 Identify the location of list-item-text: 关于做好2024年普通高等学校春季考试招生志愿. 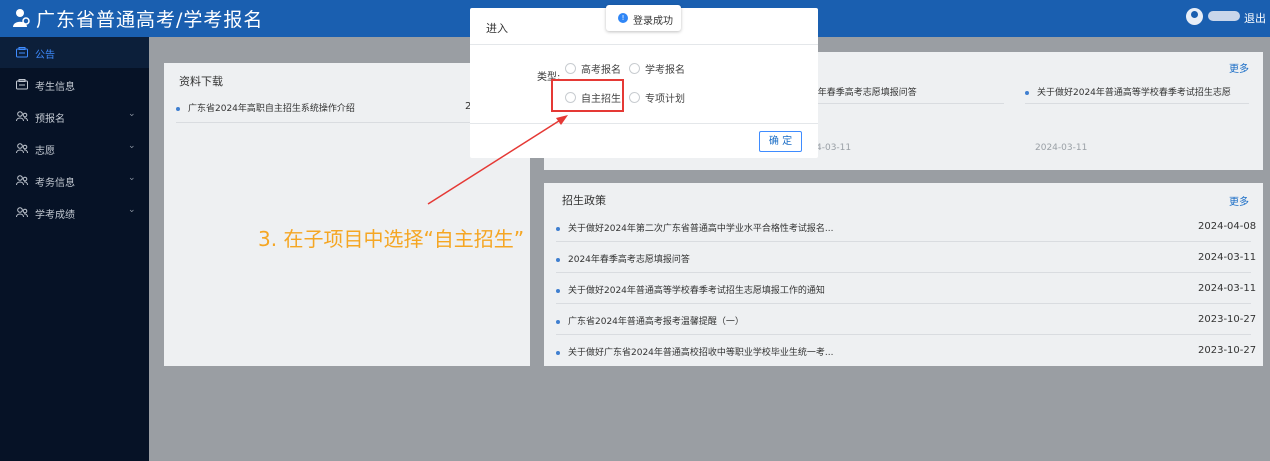
(1134, 93).